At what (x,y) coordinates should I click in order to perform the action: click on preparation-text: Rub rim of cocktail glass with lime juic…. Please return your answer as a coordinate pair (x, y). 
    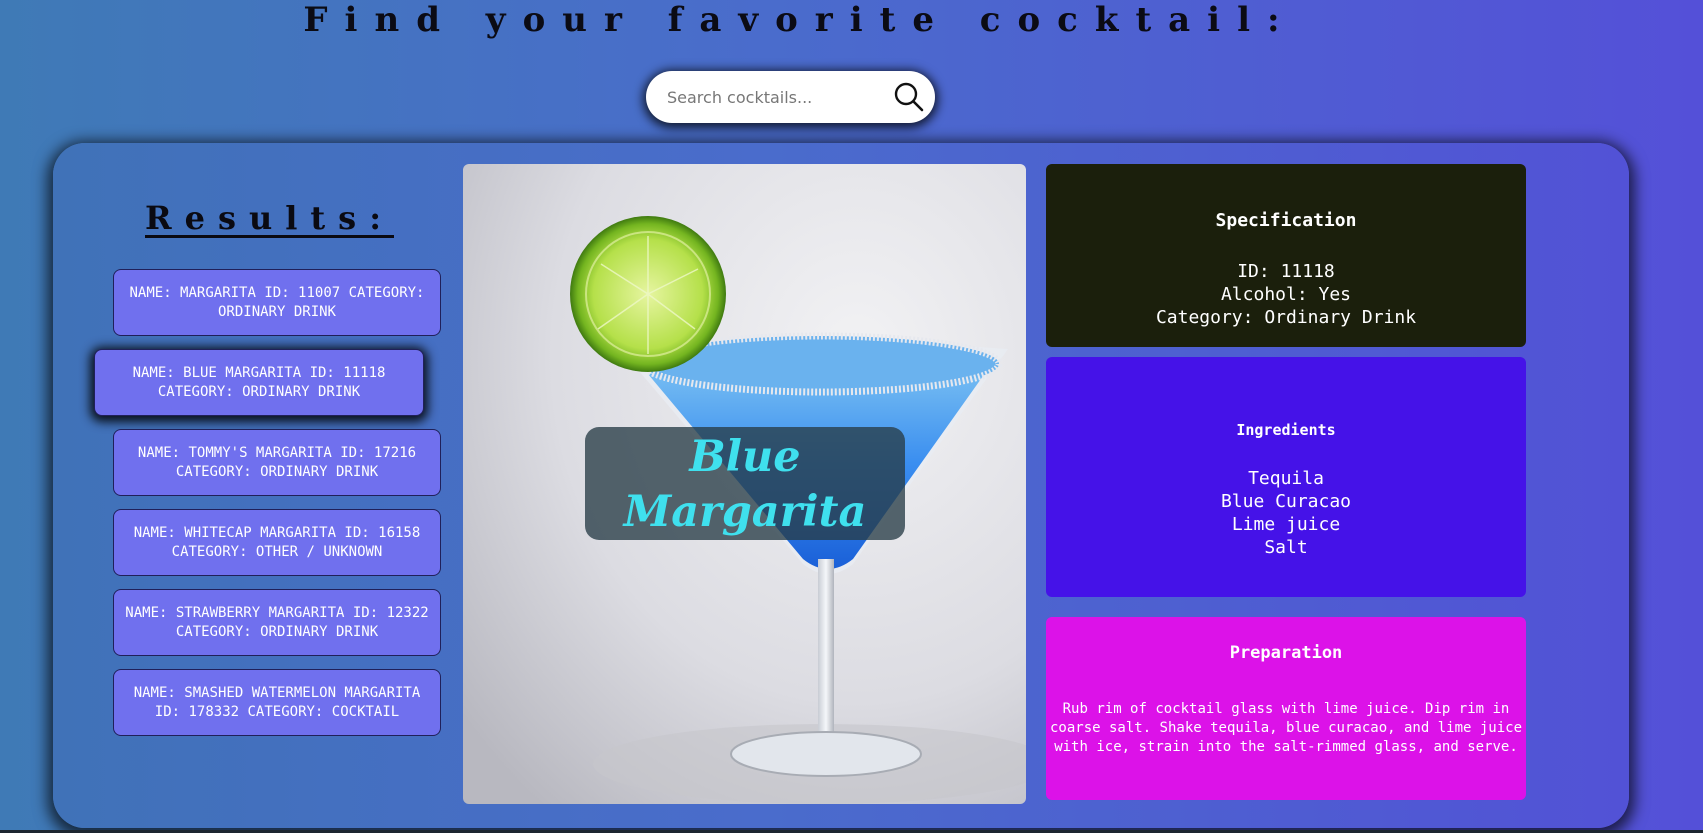
    Looking at the image, I should click on (1285, 728).